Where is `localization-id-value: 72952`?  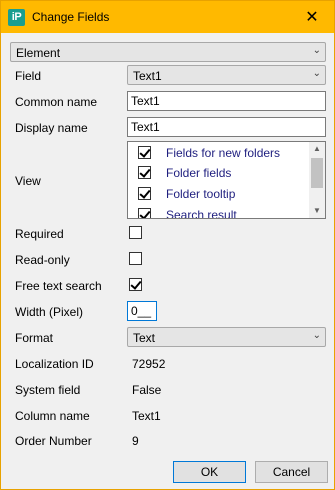 localization-id-value: 72952 is located at coordinates (149, 364).